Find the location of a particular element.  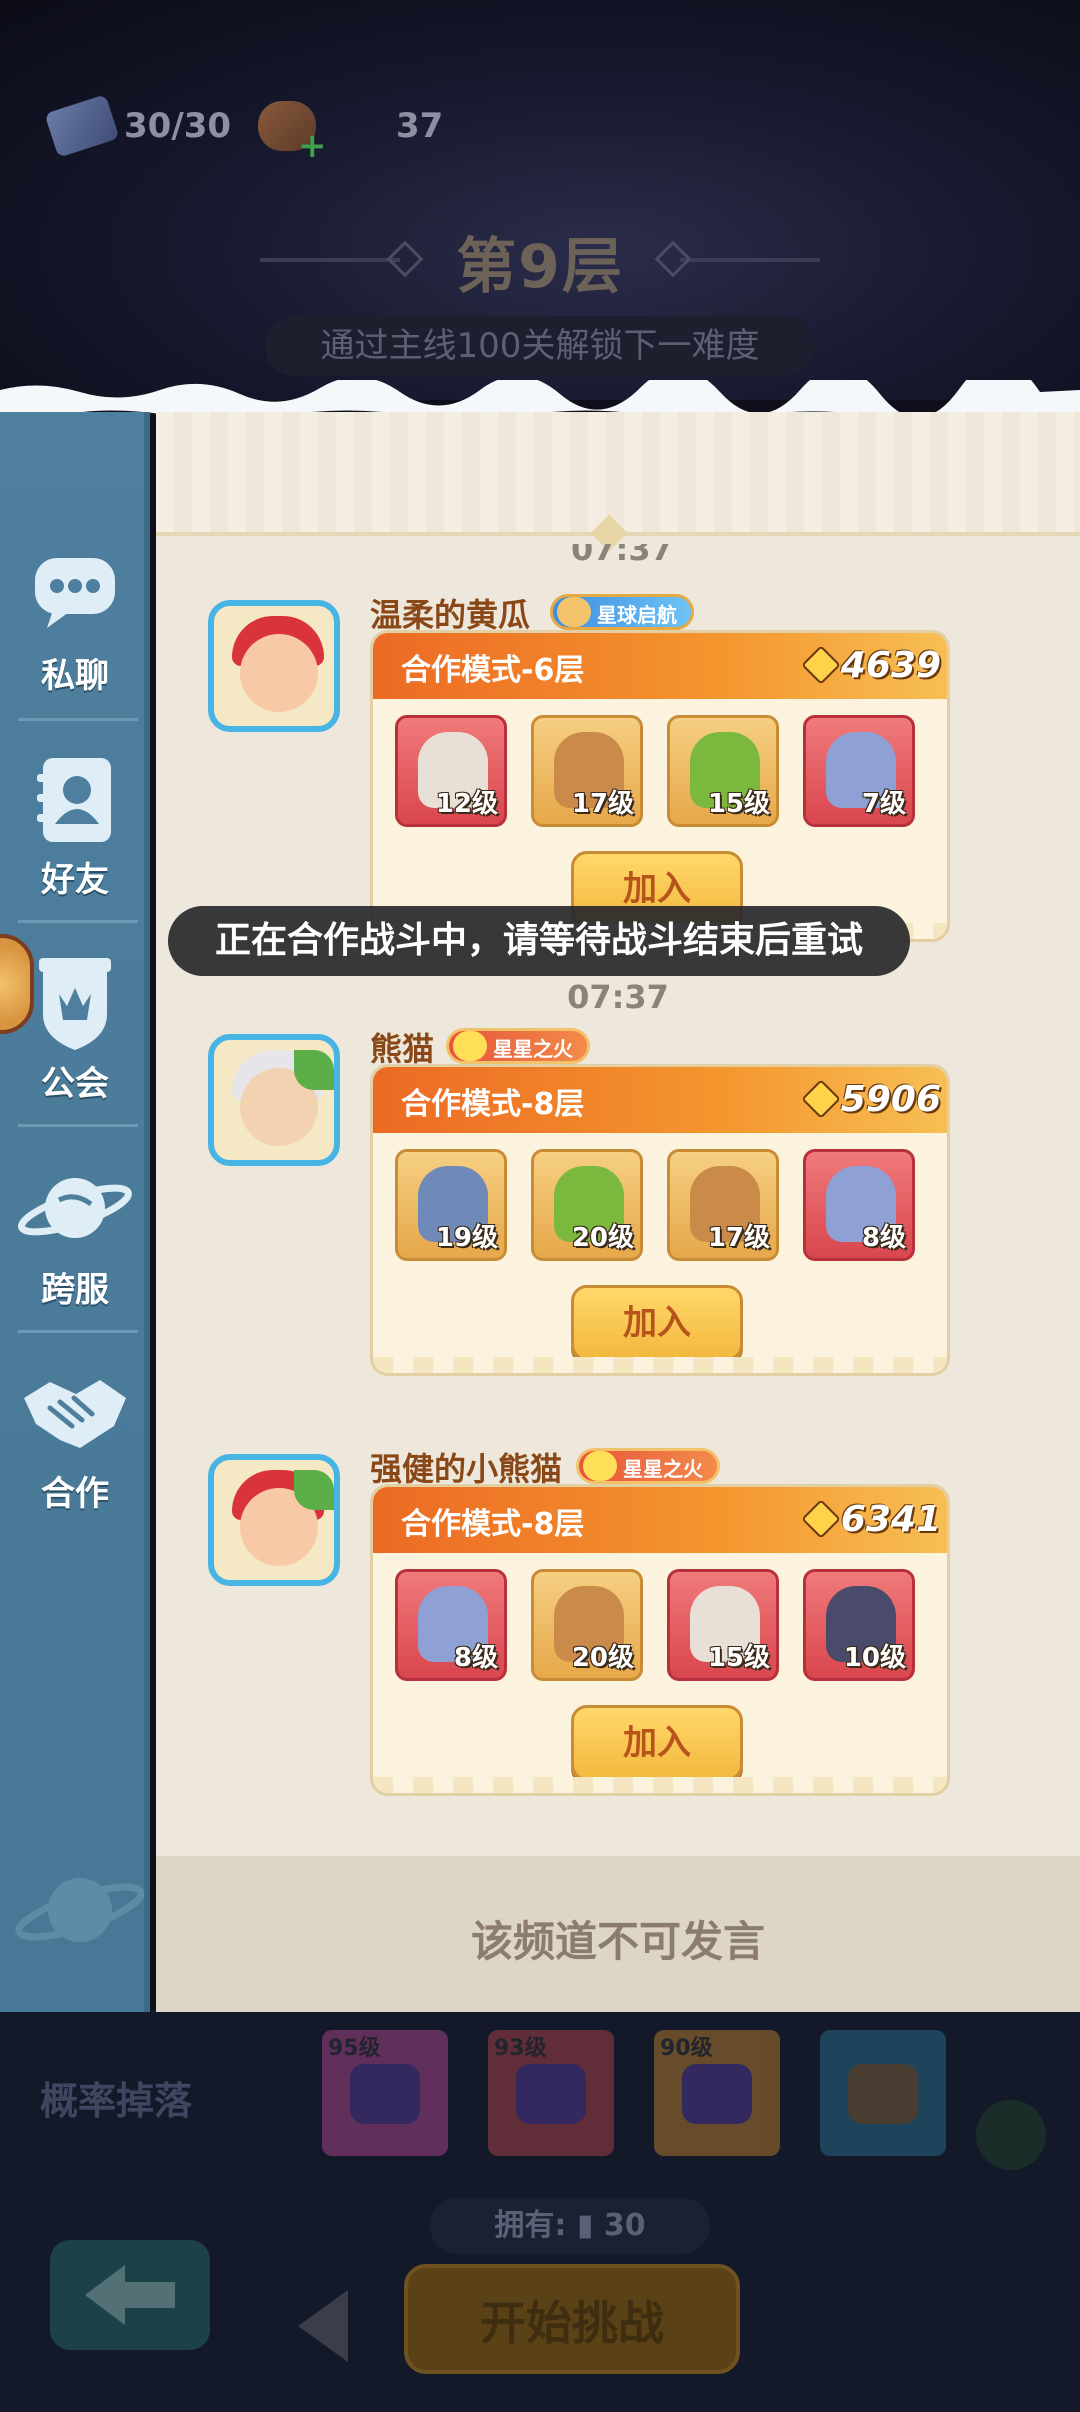

avatar-face is located at coordinates (279, 673).